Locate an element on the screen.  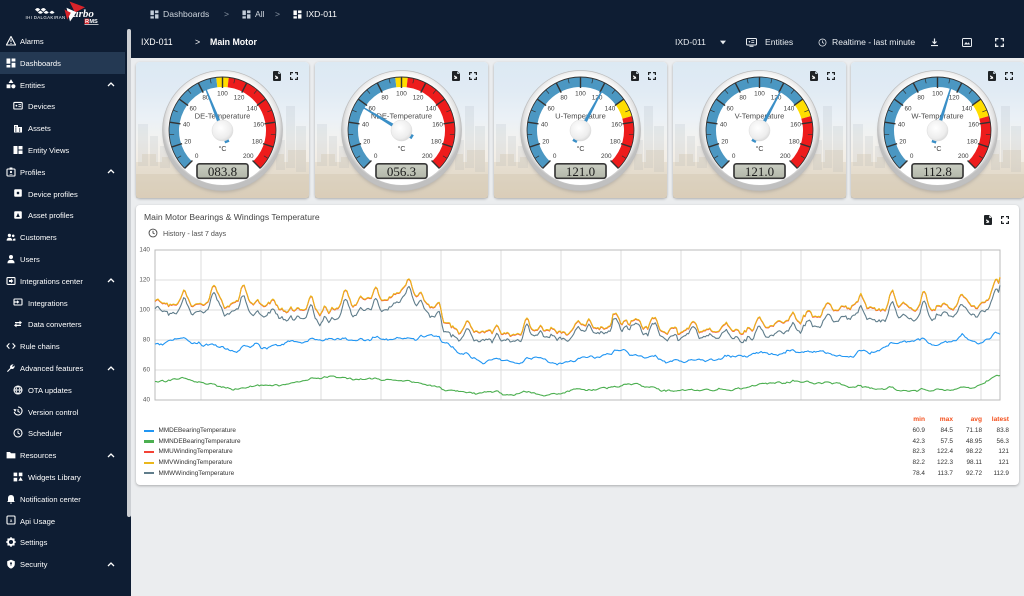
svg-text: a is located at coordinates (11, 520).